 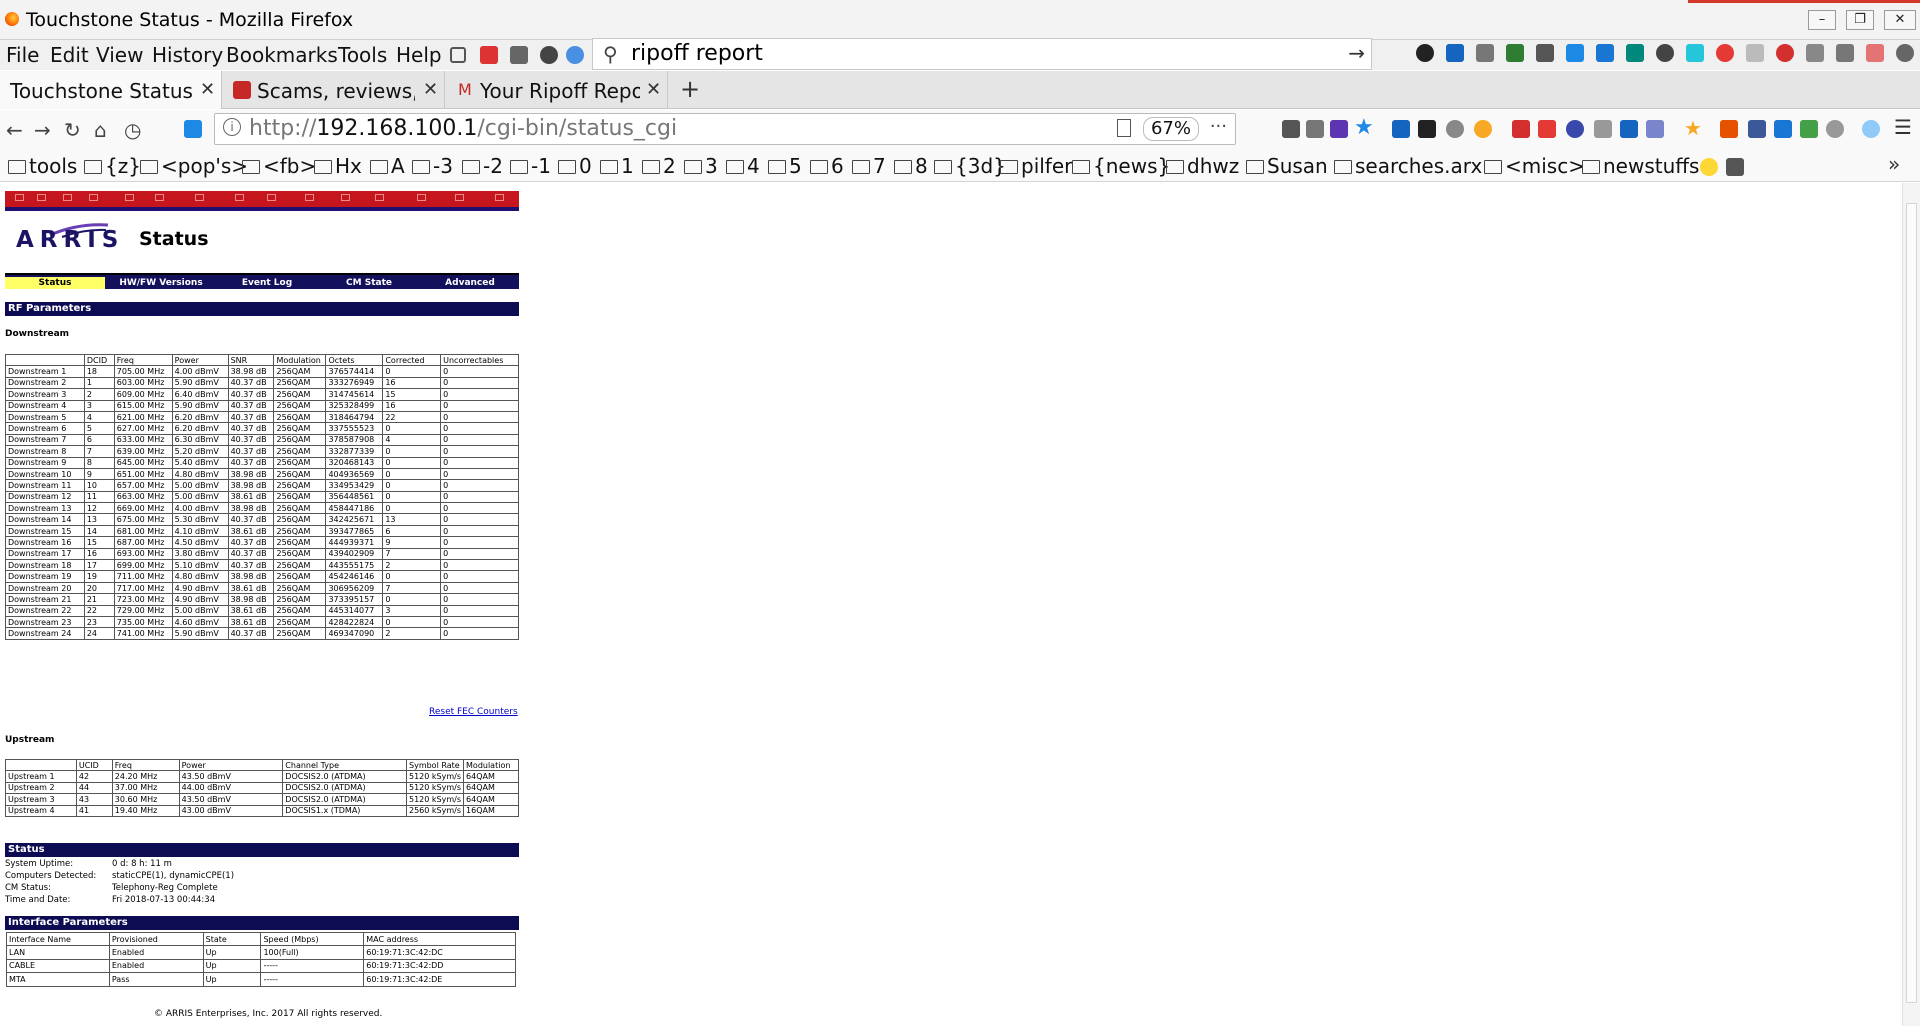 I want to click on nav-hwfw-versions: HW/FW Versions, so click(x=161, y=283).